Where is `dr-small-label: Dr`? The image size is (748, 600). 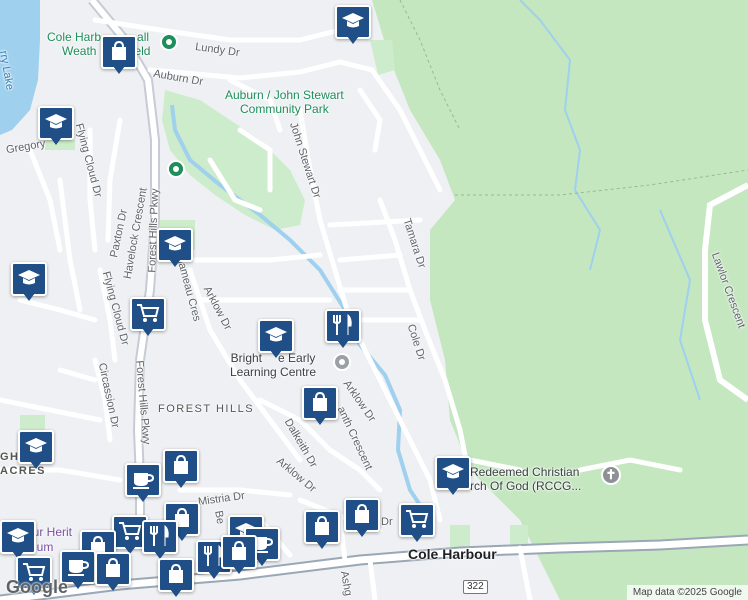
dr-small-label: Dr is located at coordinates (387, 522).